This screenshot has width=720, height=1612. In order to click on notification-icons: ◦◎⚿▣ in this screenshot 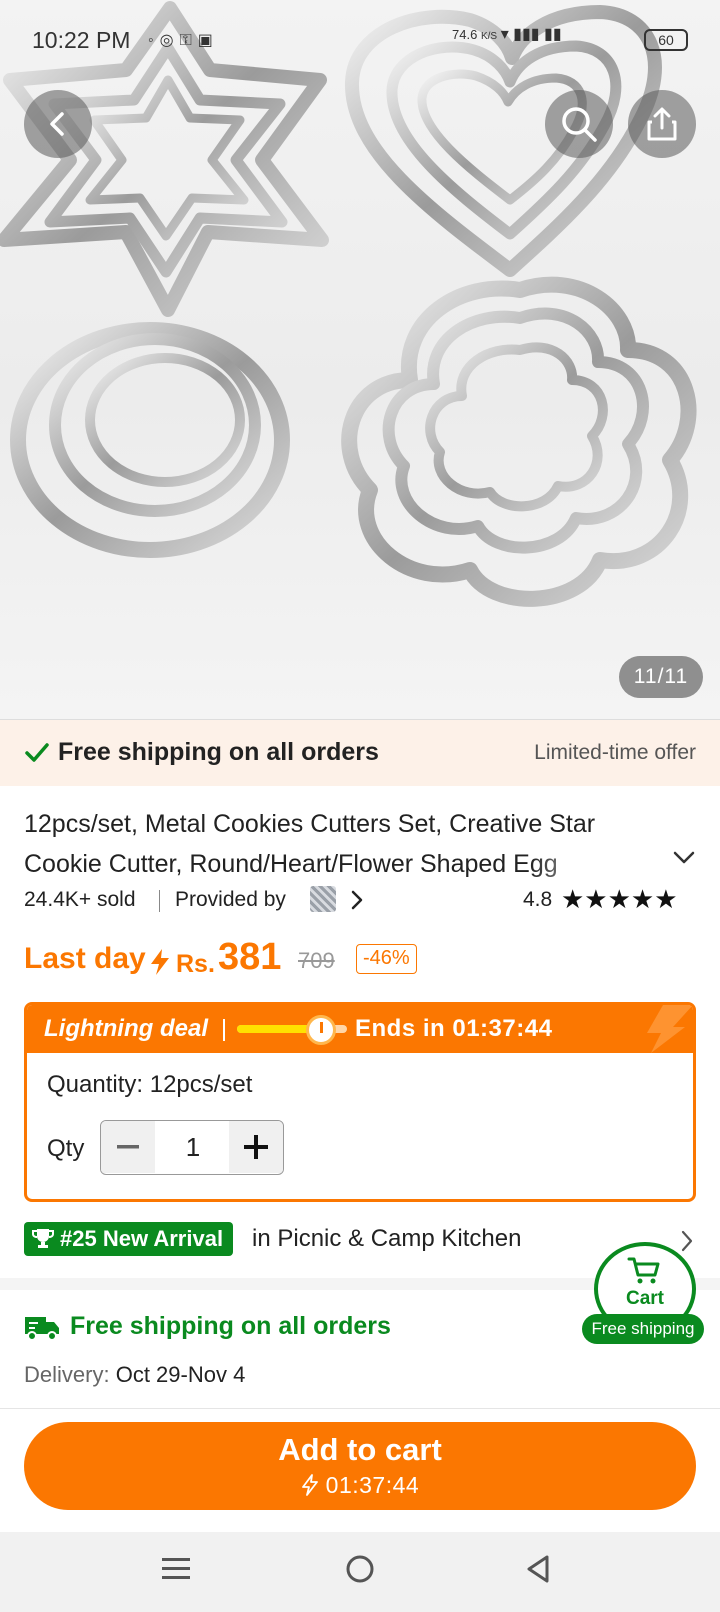, I will do `click(183, 40)`.